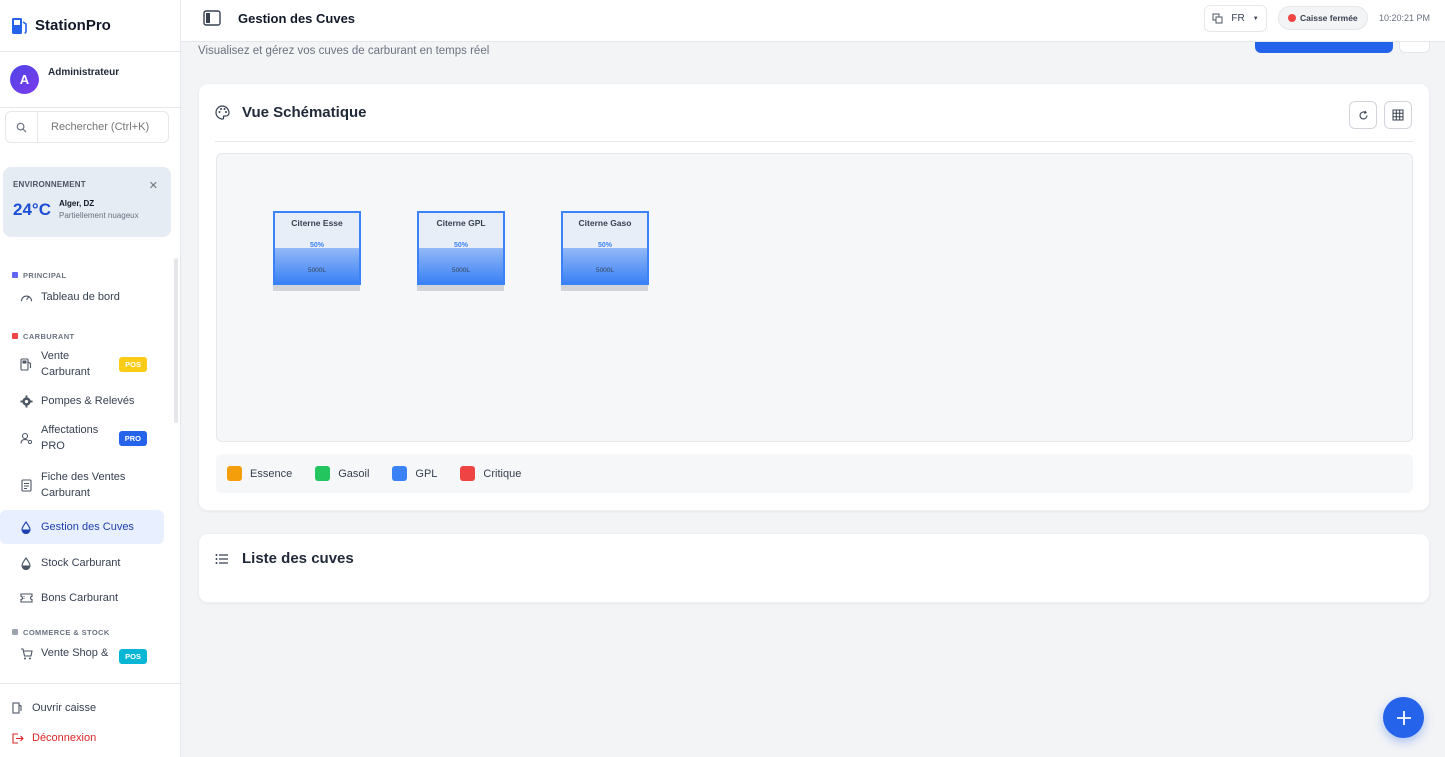 Image resolution: width=1445 pixels, height=757 pixels. Describe the element at coordinates (87, 527) in the screenshot. I see `sidebar-item-label: Gestion des Cuves` at that location.